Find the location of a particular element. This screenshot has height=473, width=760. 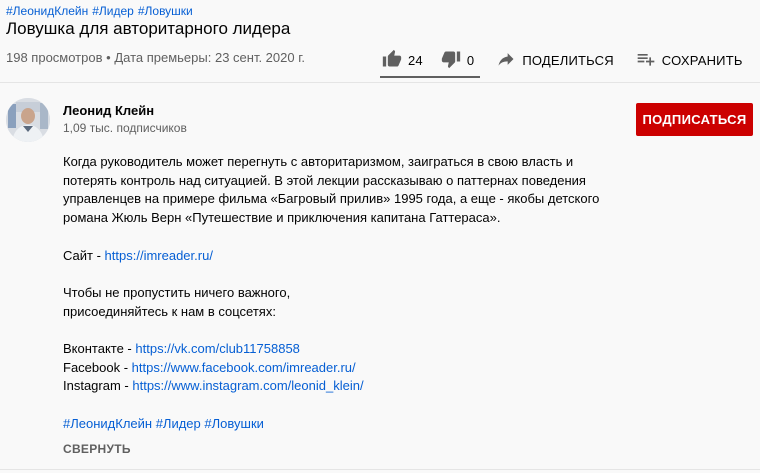

instagram-link: https://www.instagram.com/leonid_klein/ is located at coordinates (247, 385).